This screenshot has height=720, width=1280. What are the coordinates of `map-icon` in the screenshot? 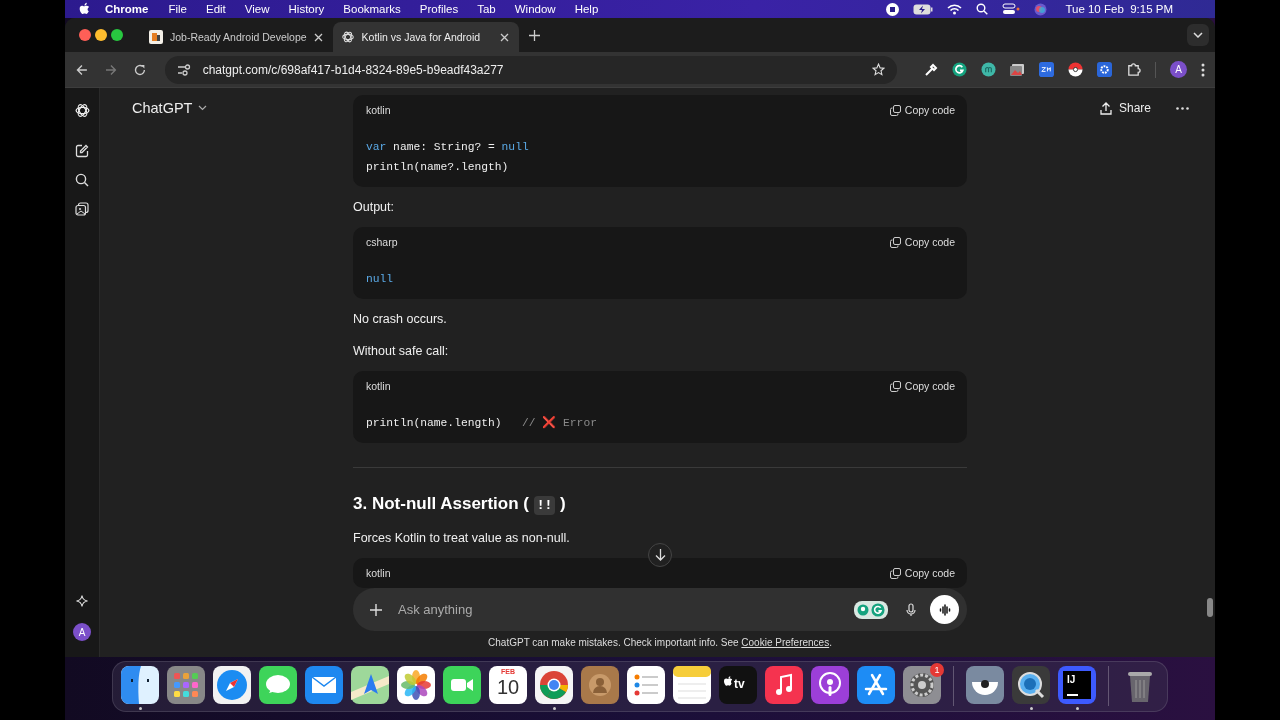 It's located at (370, 685).